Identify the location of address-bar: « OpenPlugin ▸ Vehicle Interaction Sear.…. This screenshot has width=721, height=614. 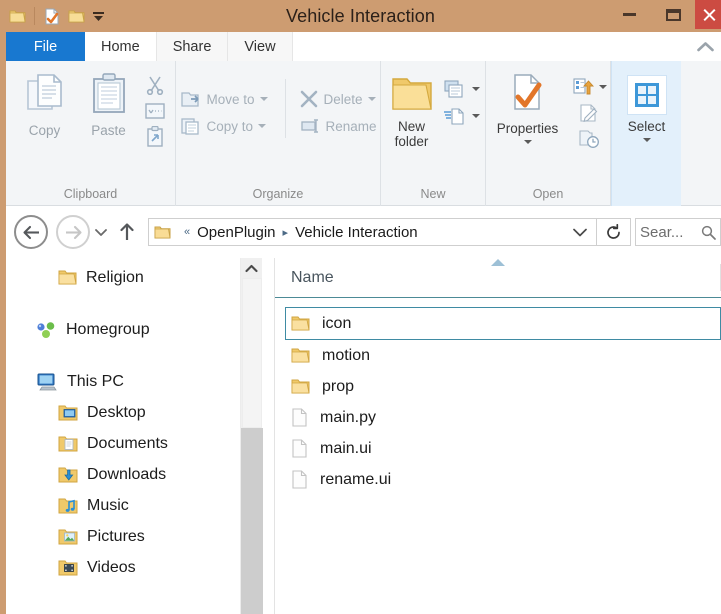
(363, 232).